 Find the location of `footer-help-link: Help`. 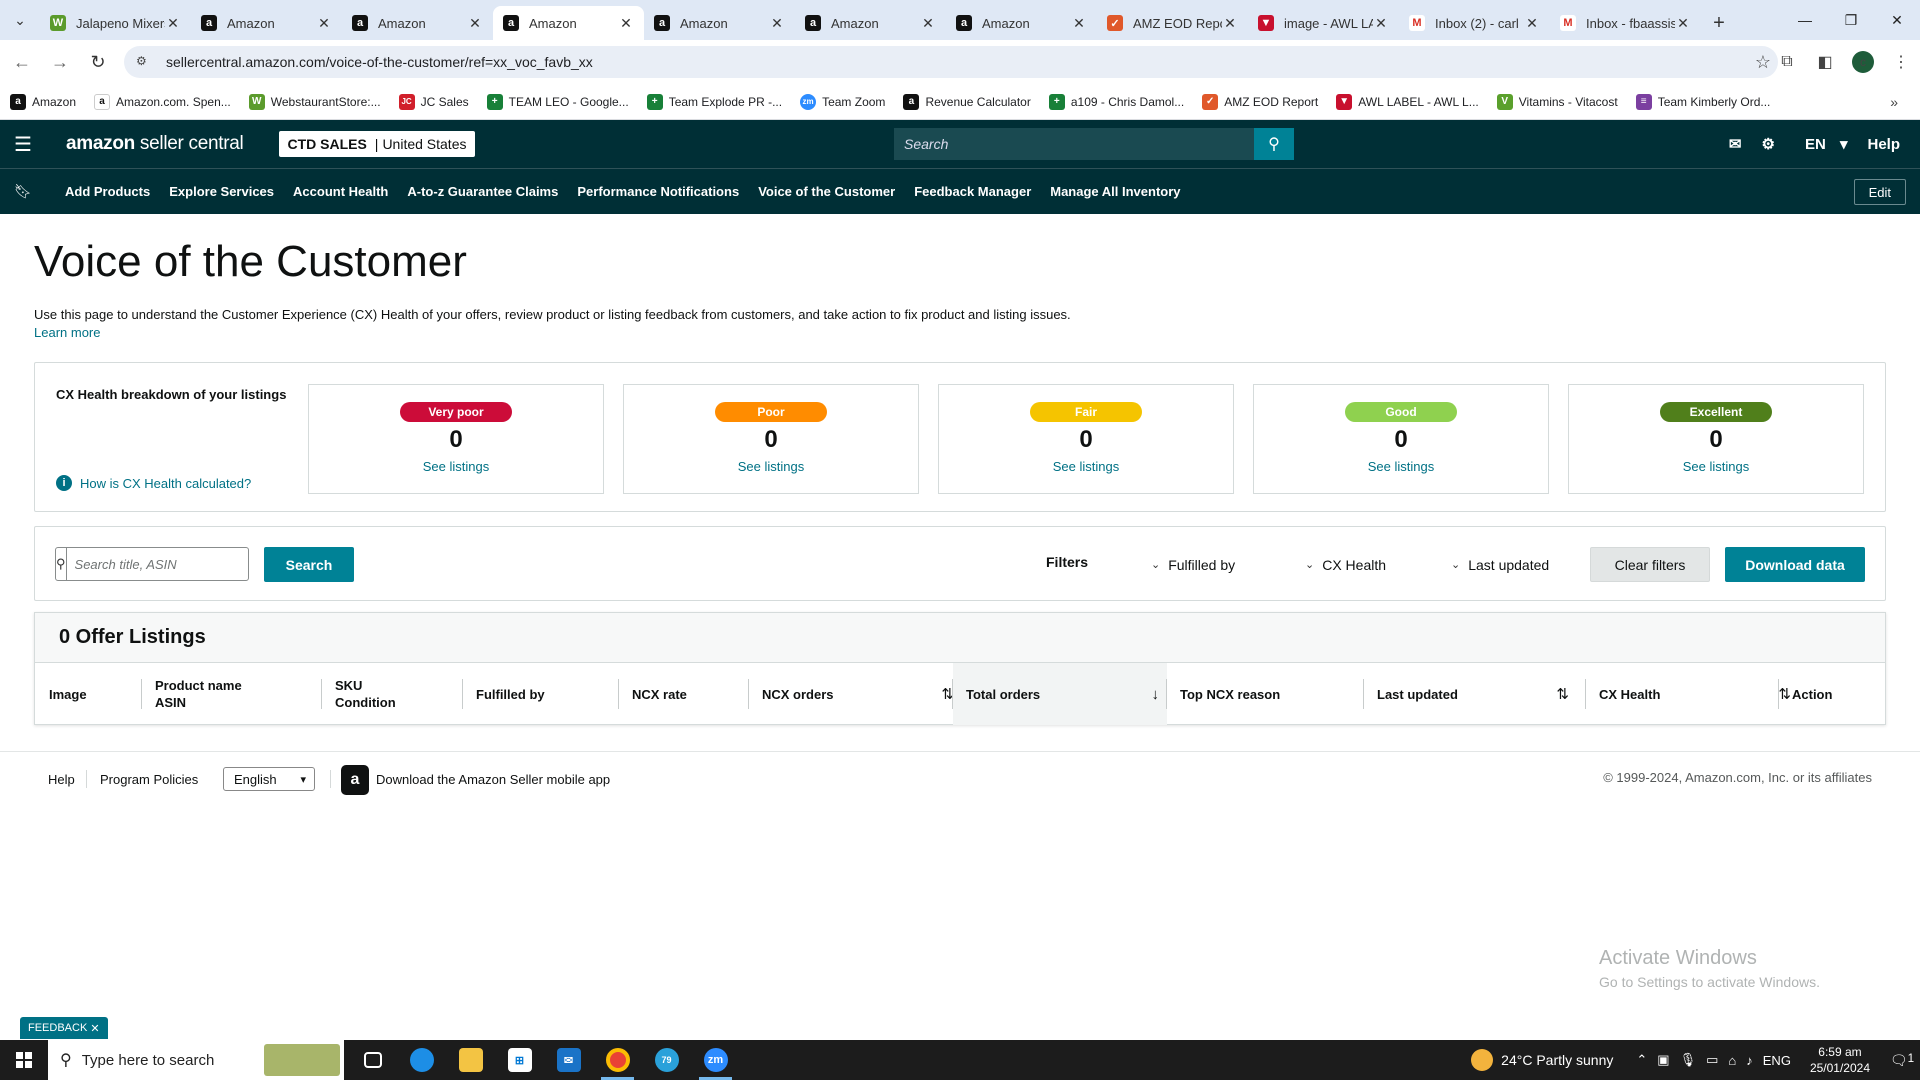

footer-help-link: Help is located at coordinates (61, 779).